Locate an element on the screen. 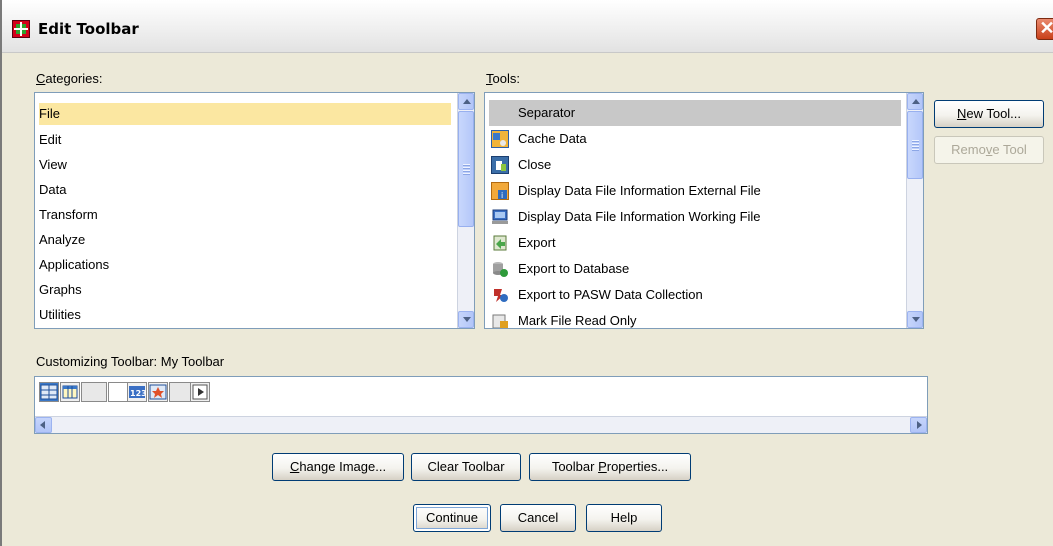 The height and width of the screenshot is (546, 1053). category-label: File is located at coordinates (49, 113).